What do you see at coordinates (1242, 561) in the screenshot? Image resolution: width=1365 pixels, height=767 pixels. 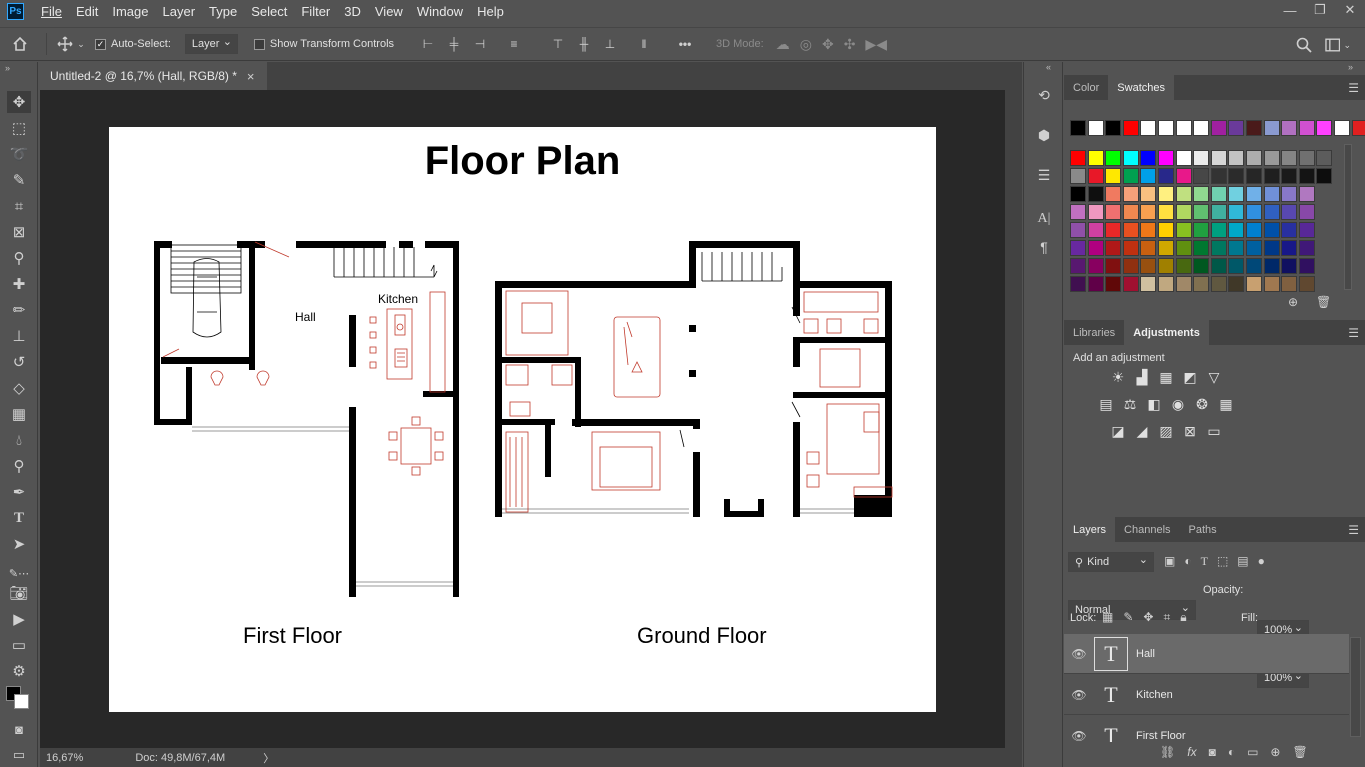 I see `filter-smart-object-icon: ▤` at bounding box center [1242, 561].